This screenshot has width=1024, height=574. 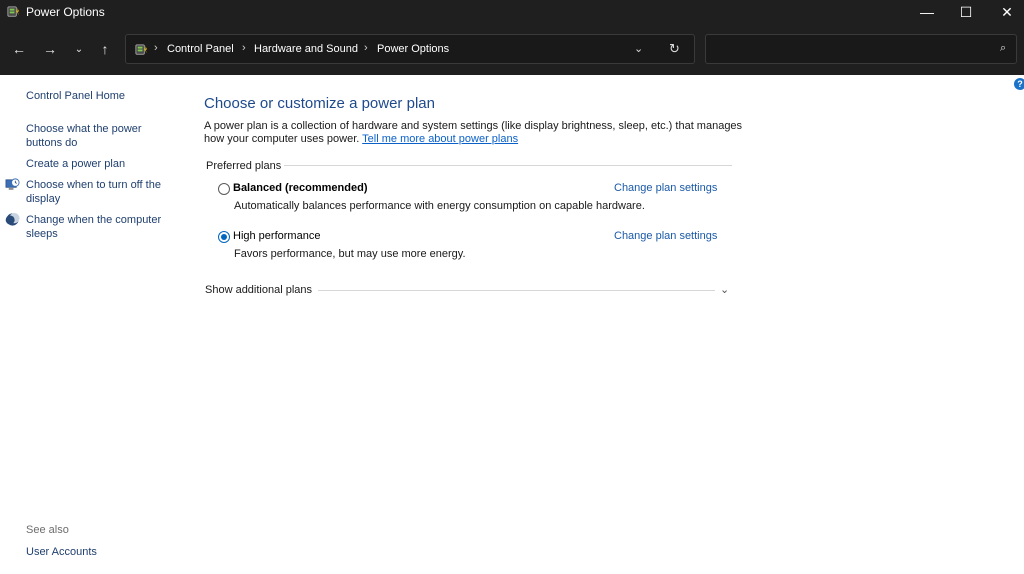 What do you see at coordinates (93, 192) in the screenshot?
I see `sidebar-item-display-off: Choose when to turn off the display` at bounding box center [93, 192].